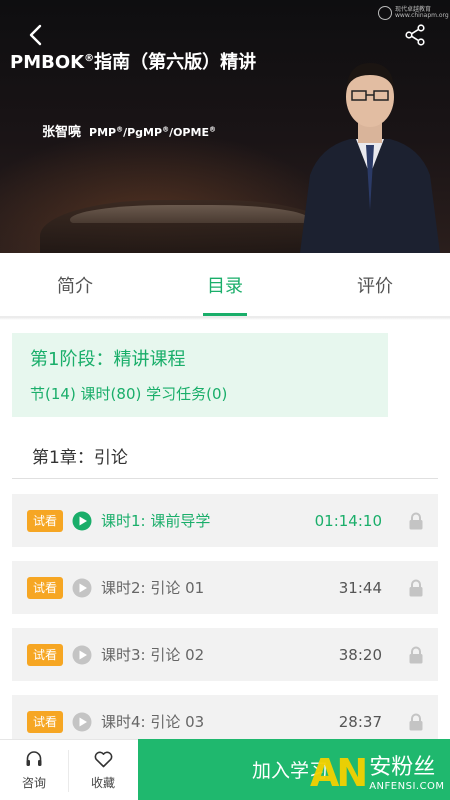 The height and width of the screenshot is (800, 450). Describe the element at coordinates (62, 132) in the screenshot. I see `lecturer-name: 张智喨` at that location.